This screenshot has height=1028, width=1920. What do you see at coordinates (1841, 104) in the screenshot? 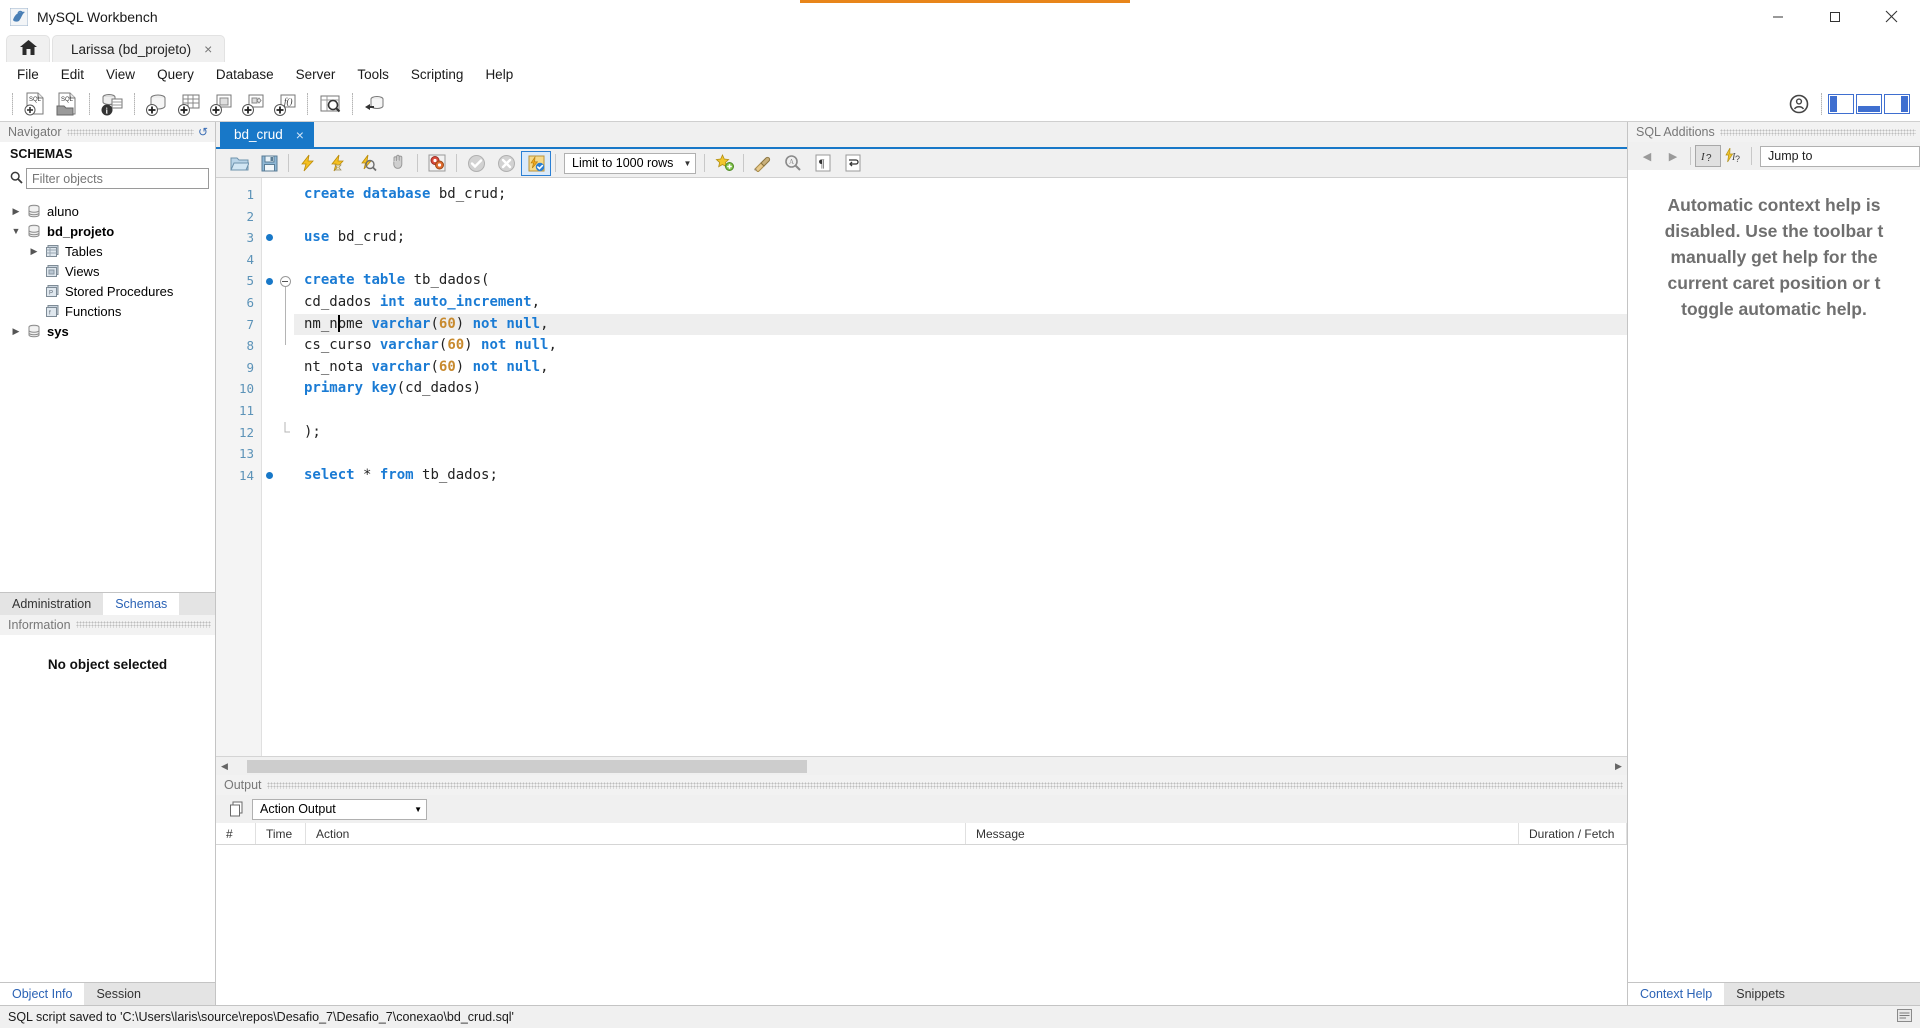
I see `sidebar-layout-left-button` at bounding box center [1841, 104].